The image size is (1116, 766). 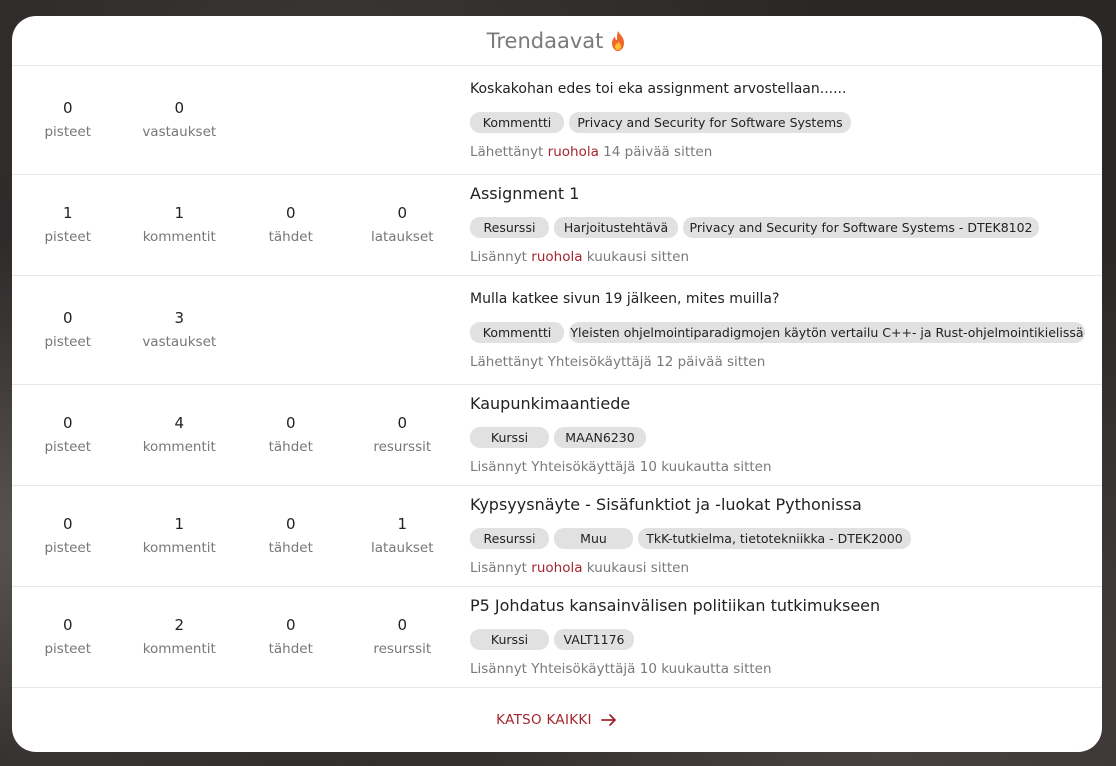 I want to click on card-header: Trendaavat, so click(x=557, y=41).